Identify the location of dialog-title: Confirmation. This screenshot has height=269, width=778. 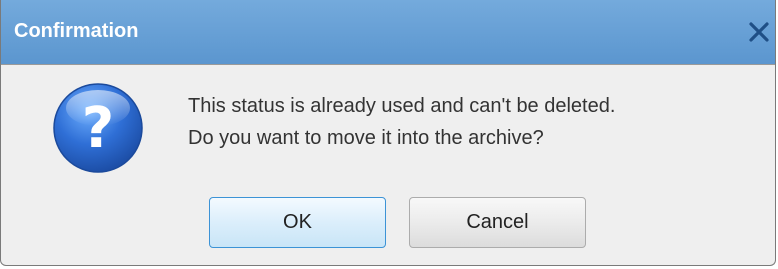
(76, 31).